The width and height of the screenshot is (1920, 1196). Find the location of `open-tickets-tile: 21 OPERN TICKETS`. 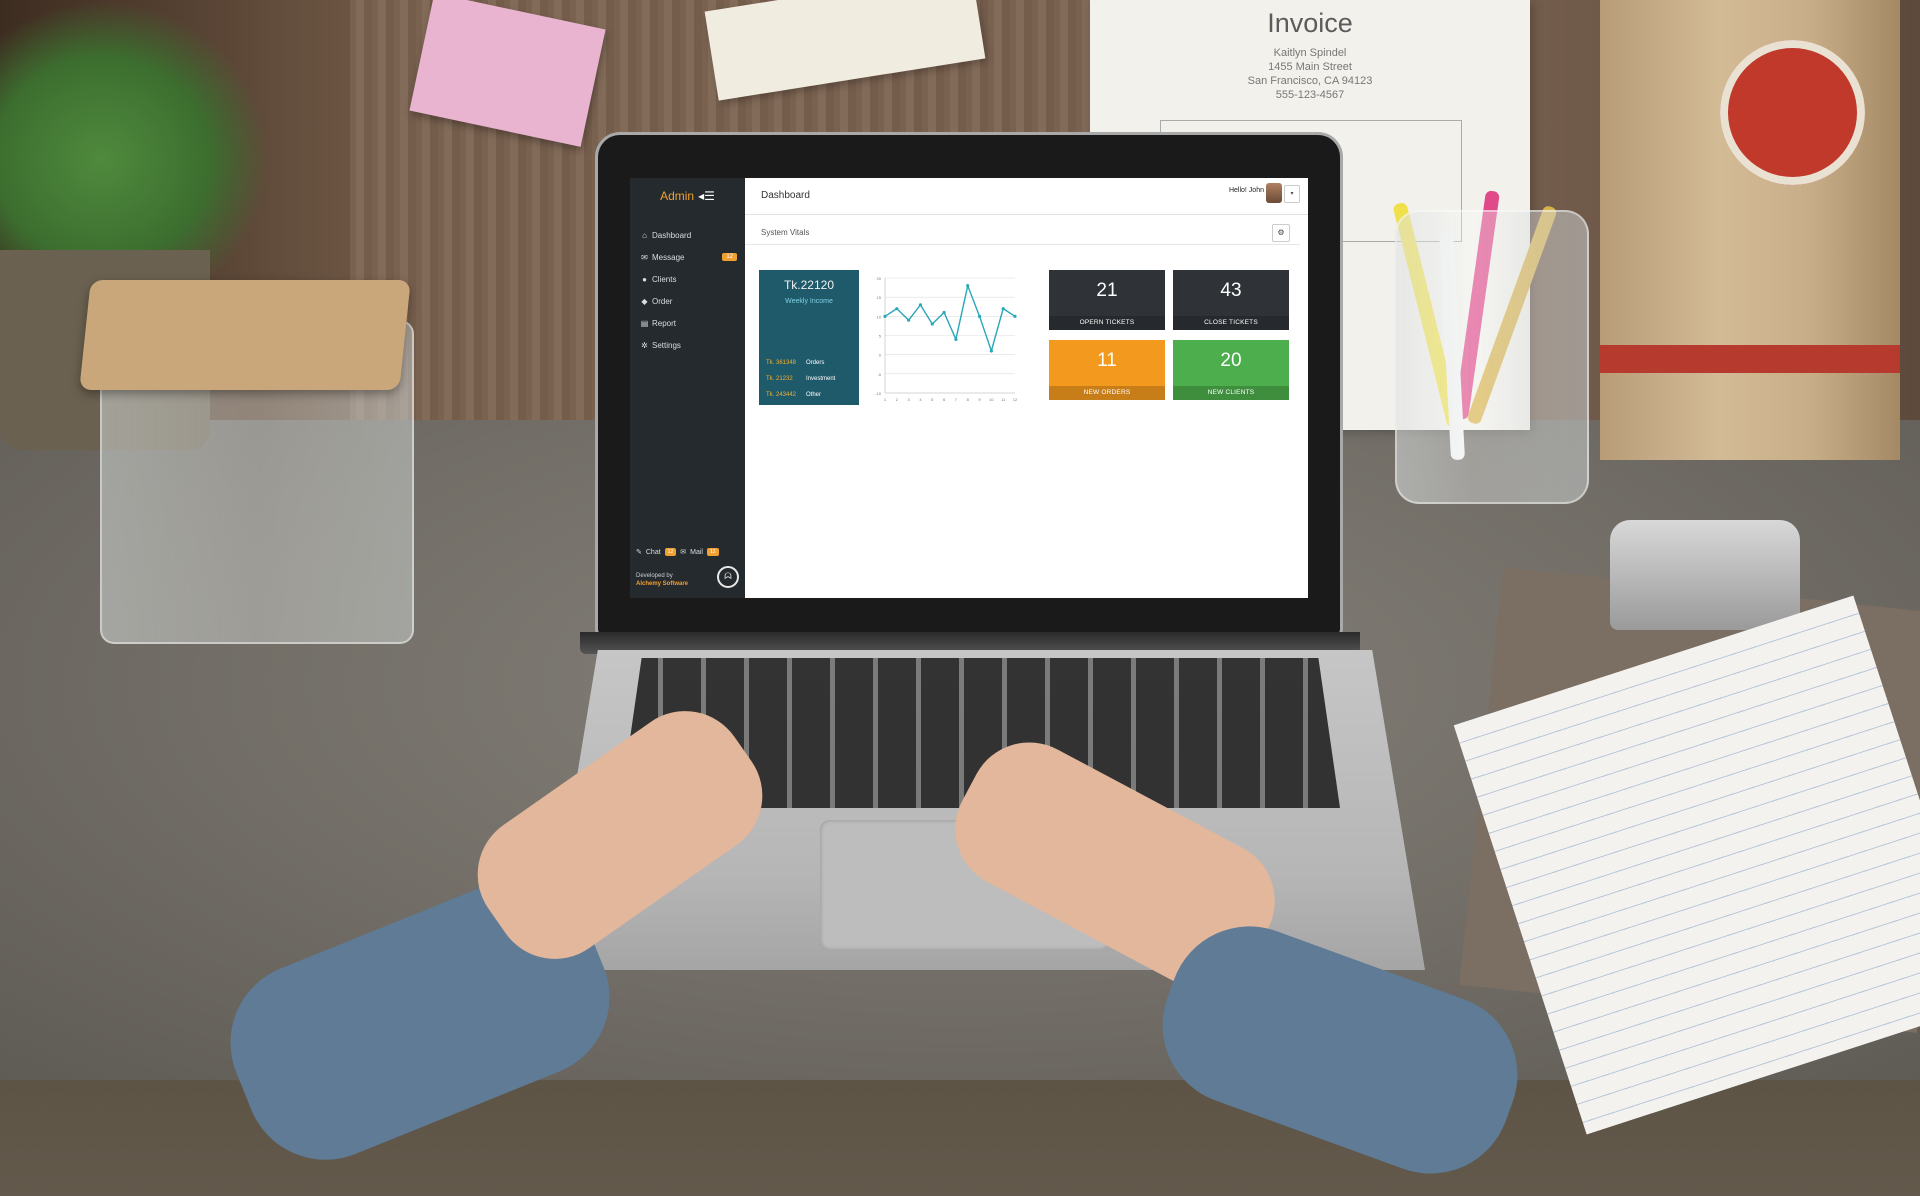

open-tickets-tile: 21 OPERN TICKETS is located at coordinates (1107, 300).